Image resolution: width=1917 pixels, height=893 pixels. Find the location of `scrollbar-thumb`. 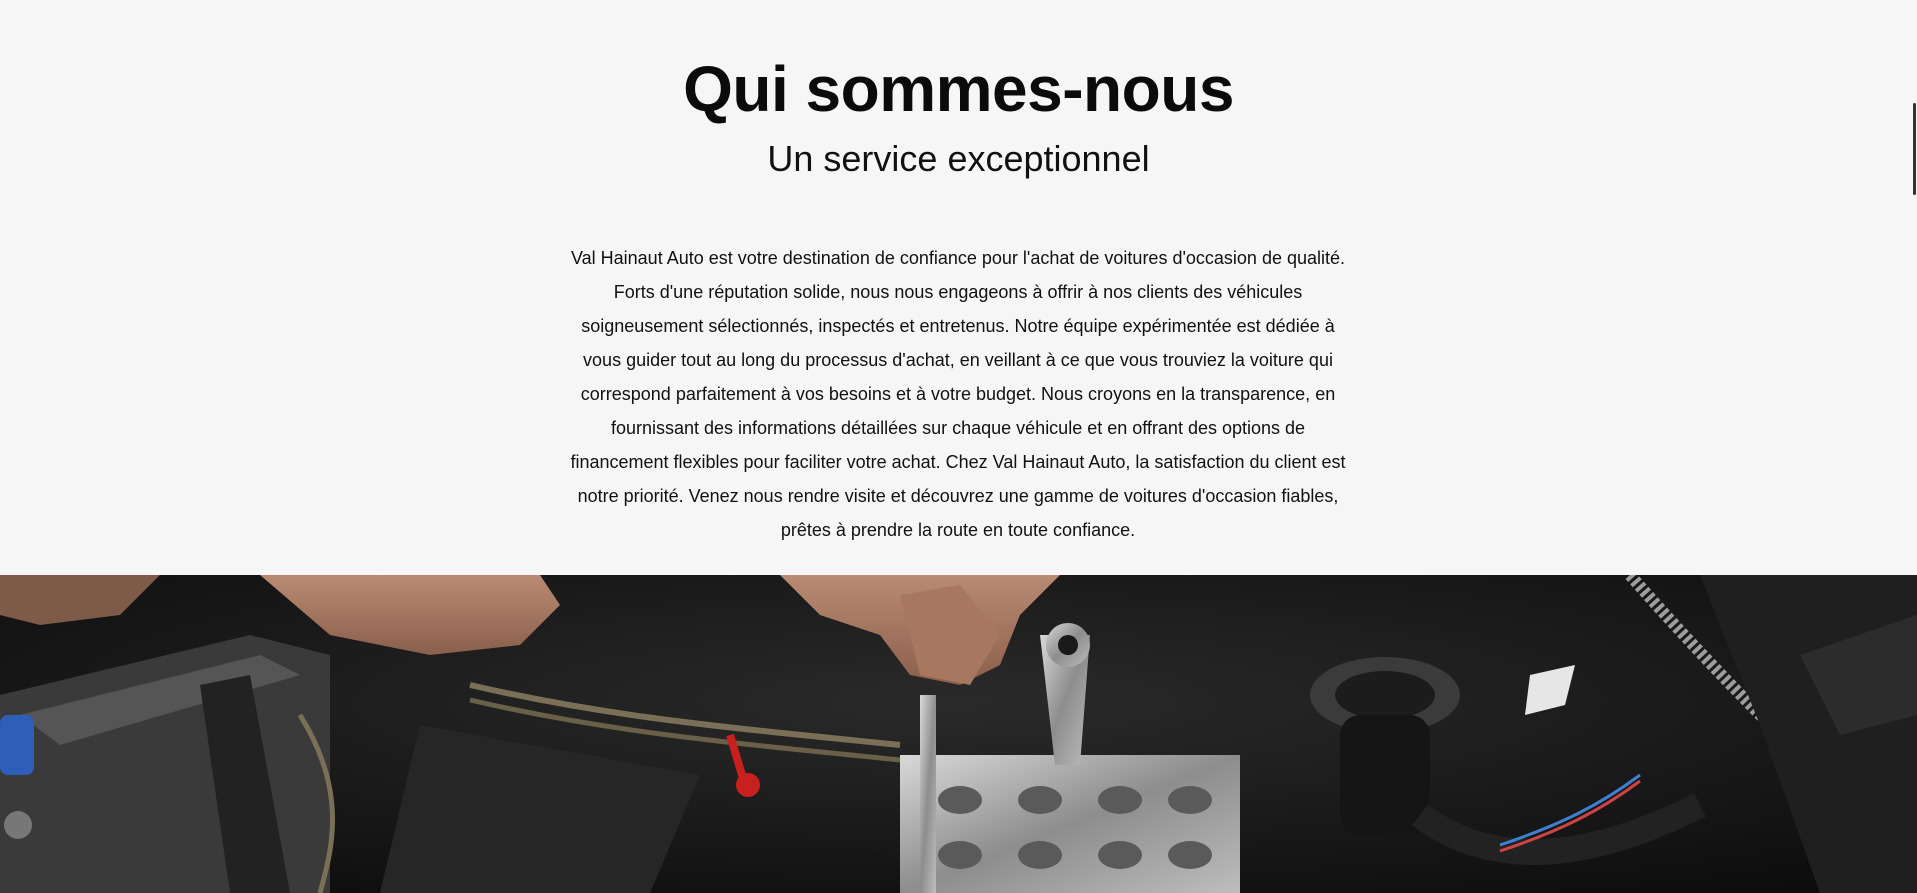

scrollbar-thumb is located at coordinates (1914, 149).